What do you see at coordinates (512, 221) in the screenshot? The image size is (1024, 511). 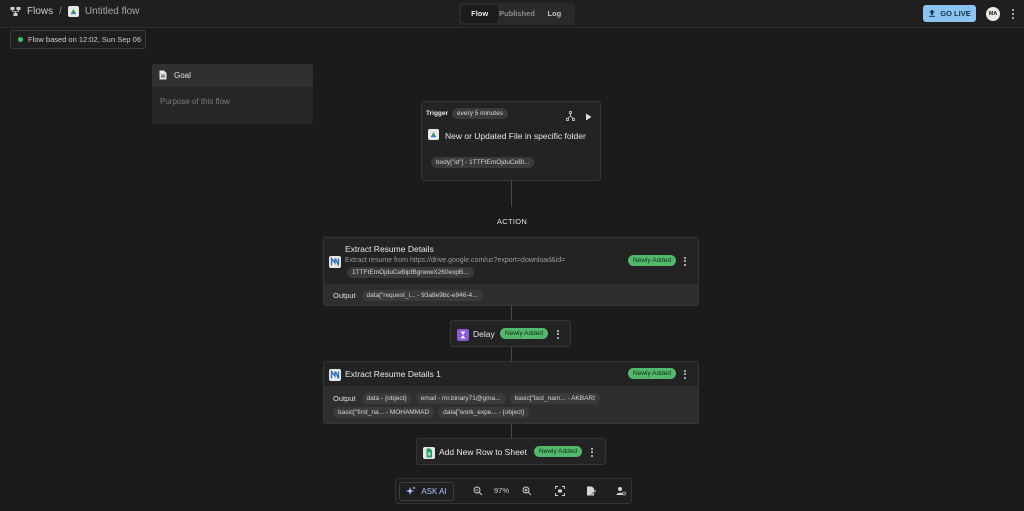 I see `action-heading: ACTION` at bounding box center [512, 221].